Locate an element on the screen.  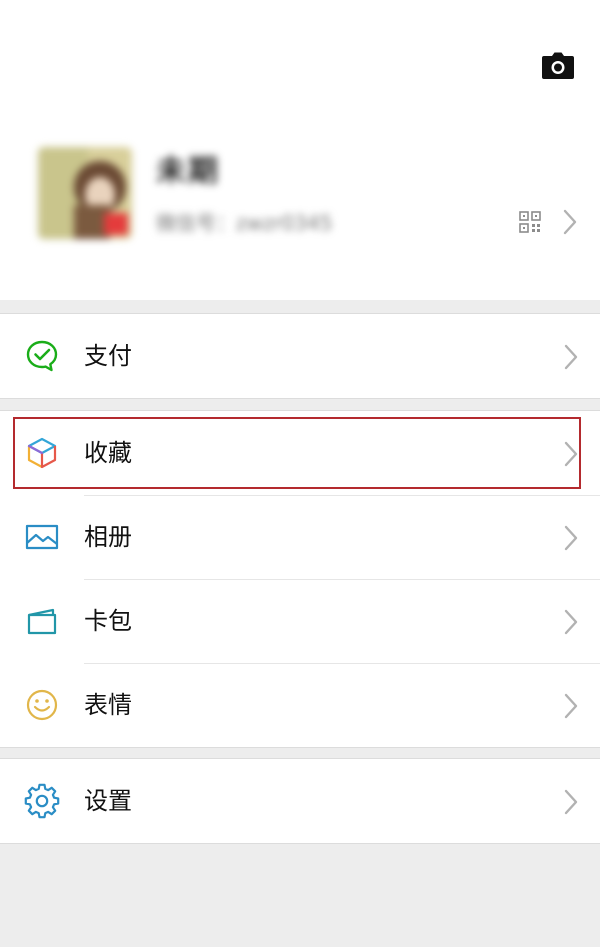
avatar is located at coordinates (85, 193).